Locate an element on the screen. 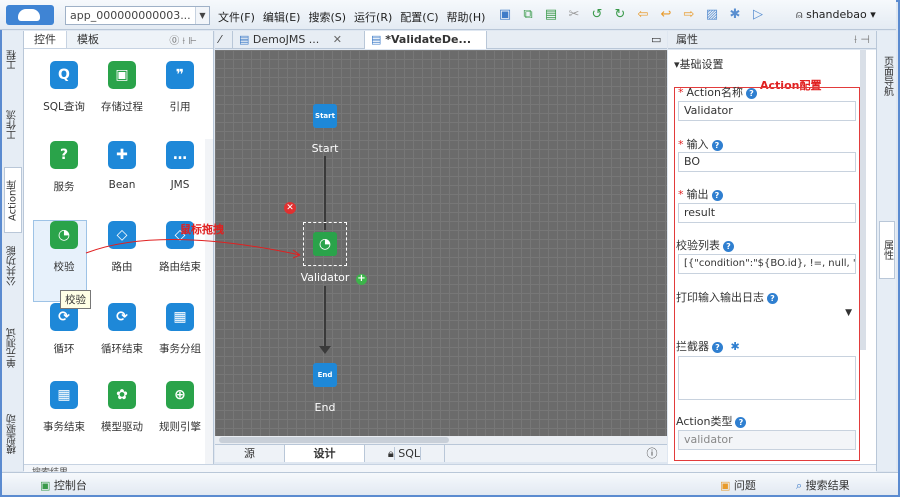 The width and height of the screenshot is (900, 497). search-results-button: ⌕ 搜索结果 is located at coordinates (823, 485).